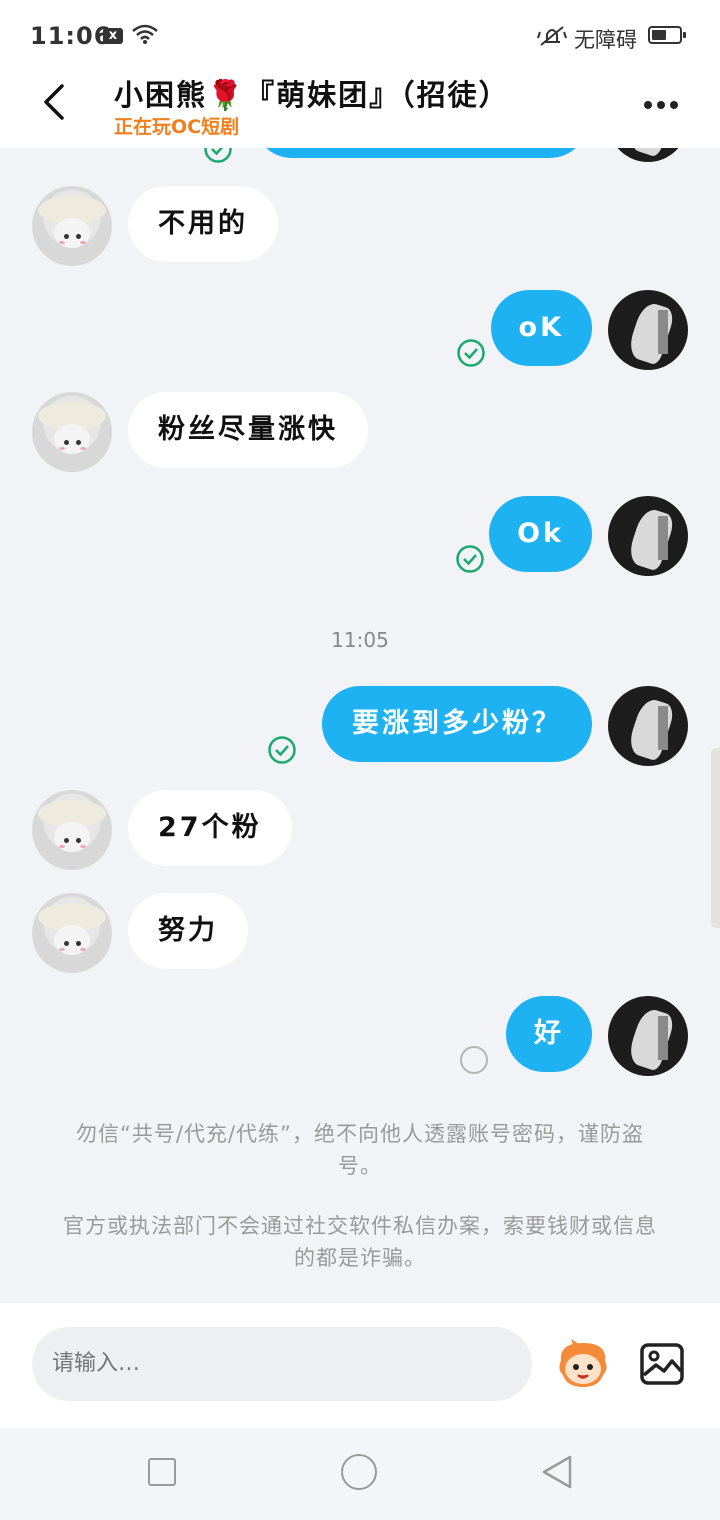 This screenshot has height=1520, width=720. Describe the element at coordinates (664, 101) in the screenshot. I see `more-icon` at that location.